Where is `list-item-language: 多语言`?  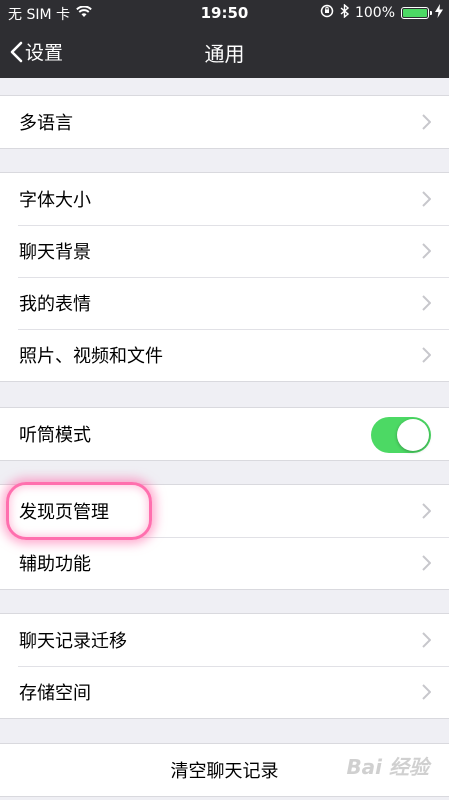 list-item-language: 多语言 is located at coordinates (224, 122).